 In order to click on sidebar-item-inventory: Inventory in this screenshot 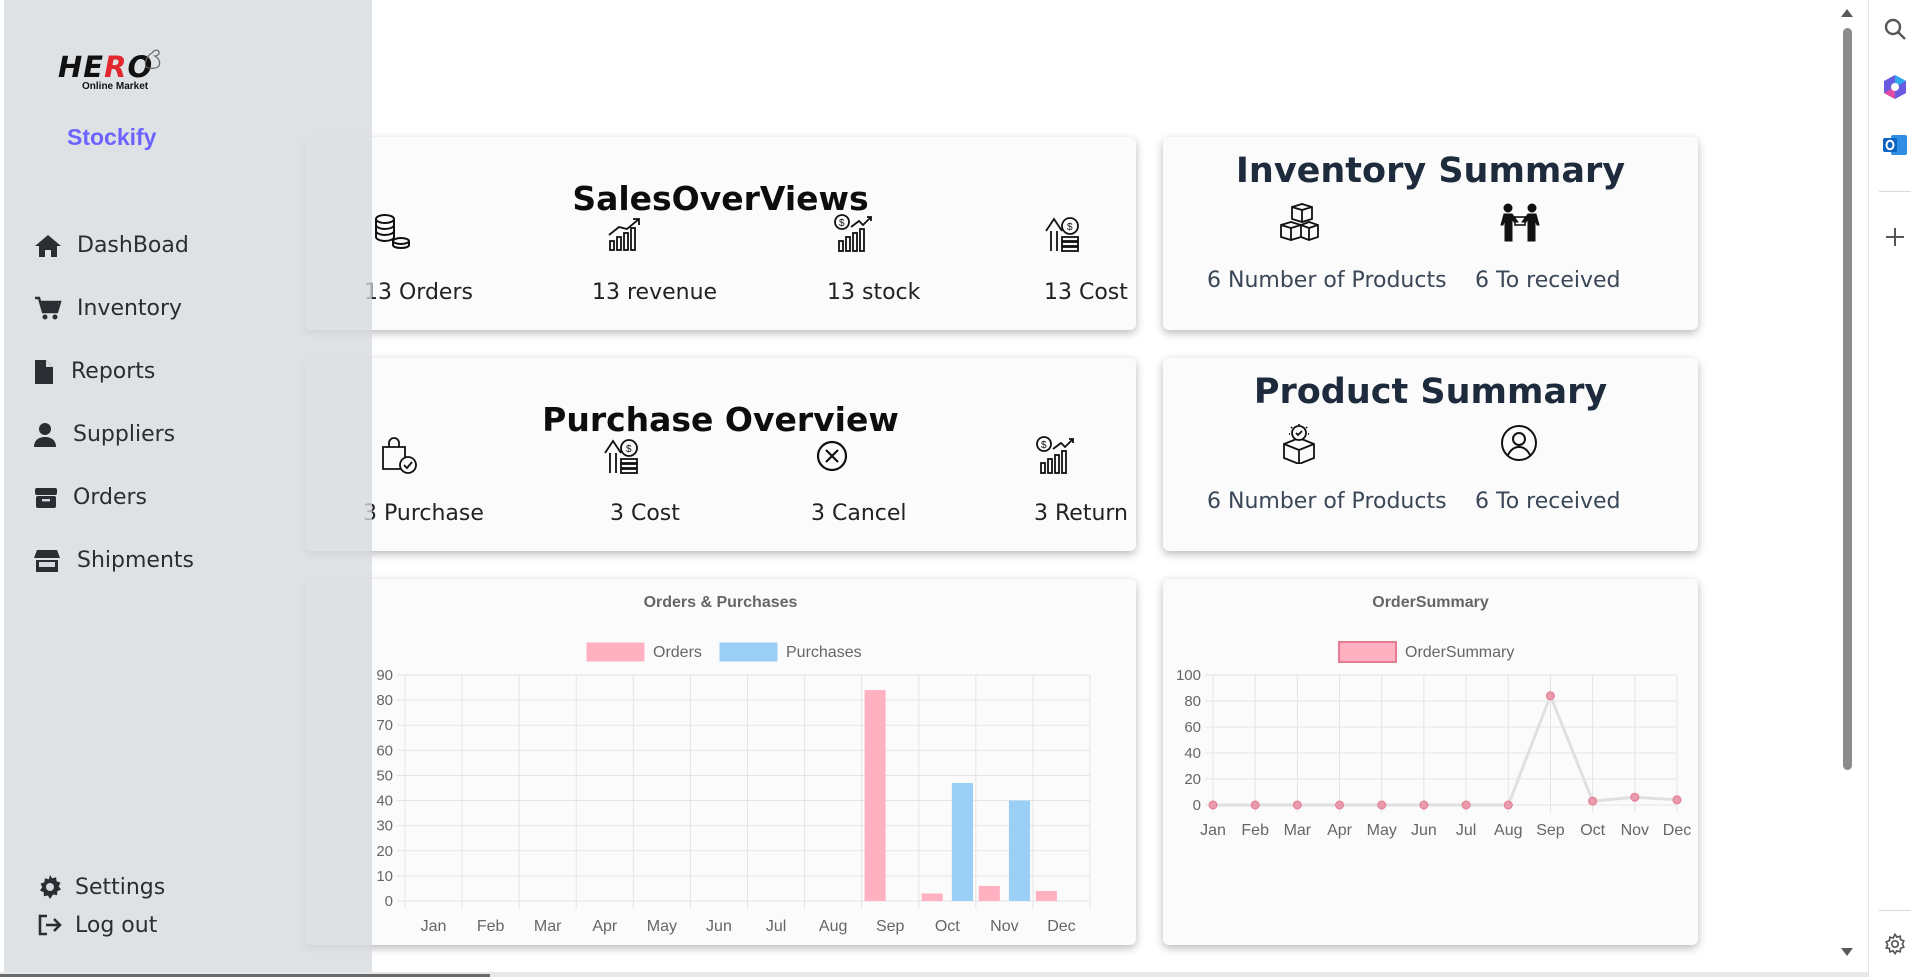, I will do `click(114, 308)`.